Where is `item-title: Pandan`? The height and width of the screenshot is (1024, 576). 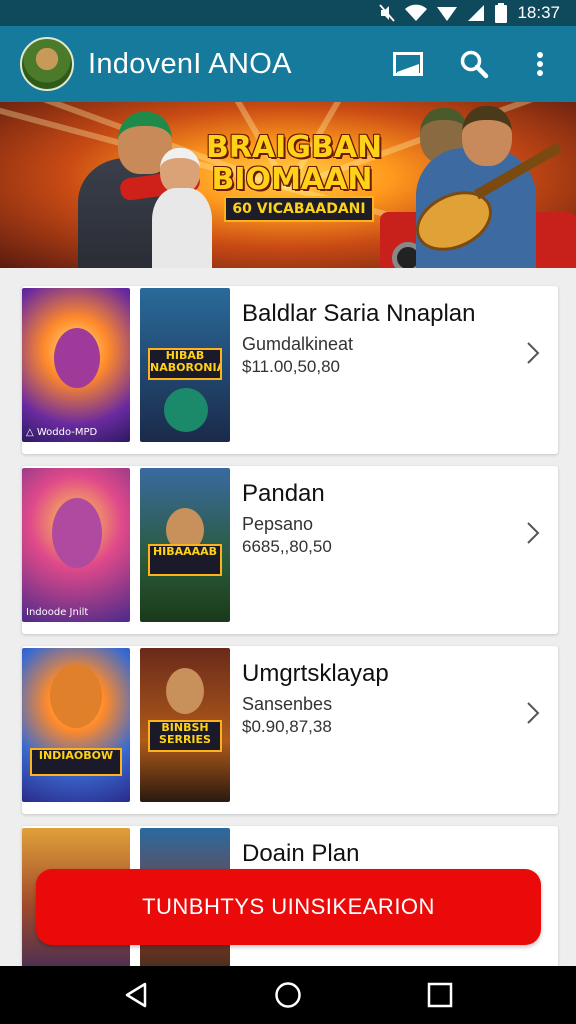 item-title: Pandan is located at coordinates (283, 493).